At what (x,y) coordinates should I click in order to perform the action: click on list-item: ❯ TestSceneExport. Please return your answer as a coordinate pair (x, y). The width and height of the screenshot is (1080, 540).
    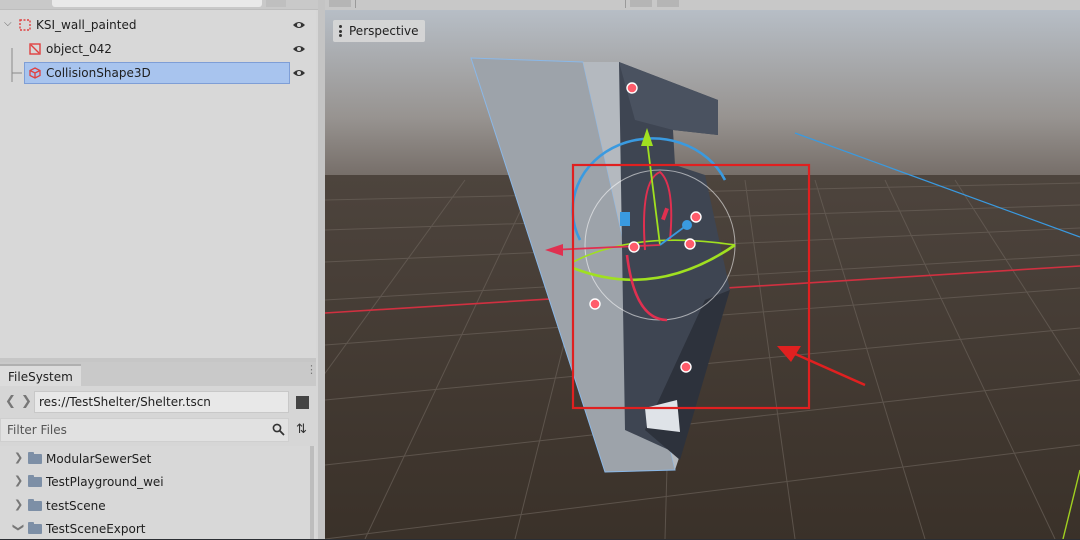
    Looking at the image, I should click on (158, 529).